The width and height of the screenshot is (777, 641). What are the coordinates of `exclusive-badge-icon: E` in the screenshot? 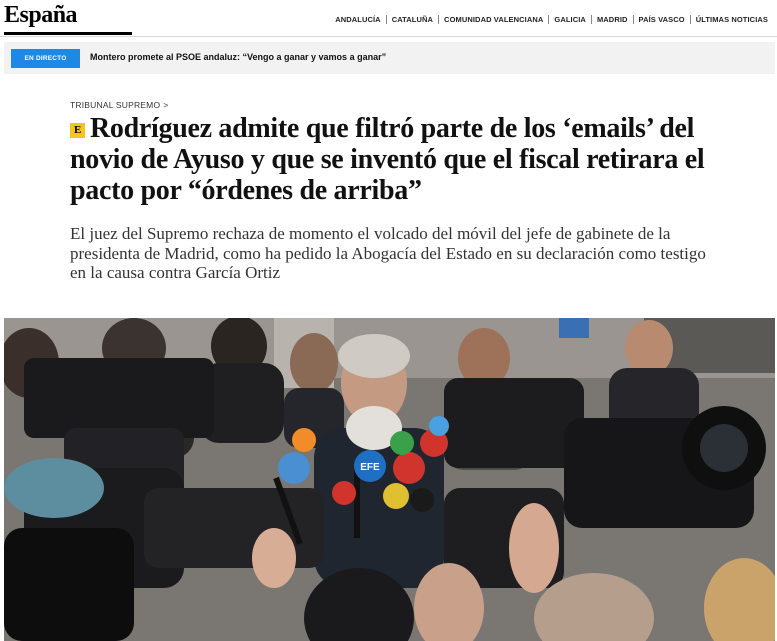 It's located at (77, 130).